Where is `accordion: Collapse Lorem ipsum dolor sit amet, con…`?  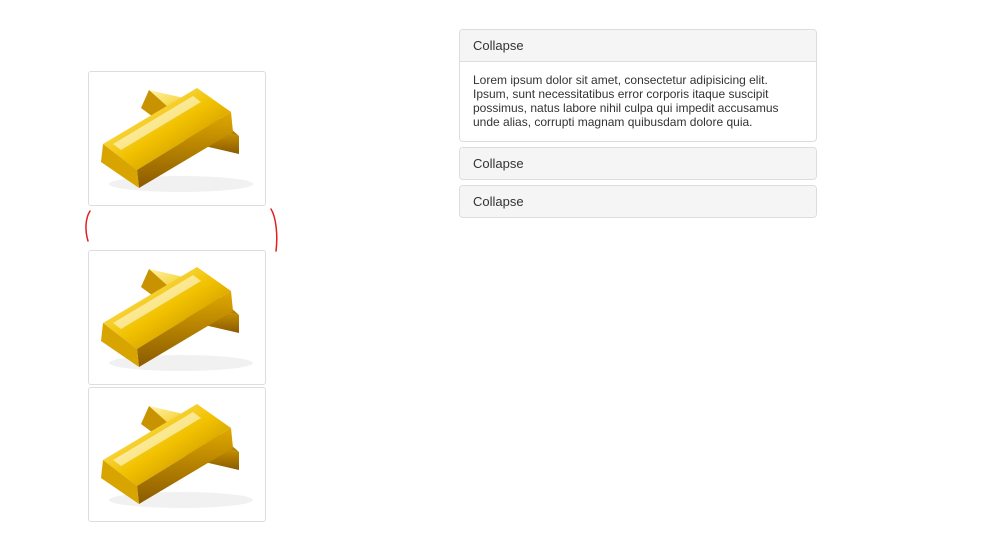 accordion: Collapse Lorem ipsum dolor sit amet, con… is located at coordinates (638, 126).